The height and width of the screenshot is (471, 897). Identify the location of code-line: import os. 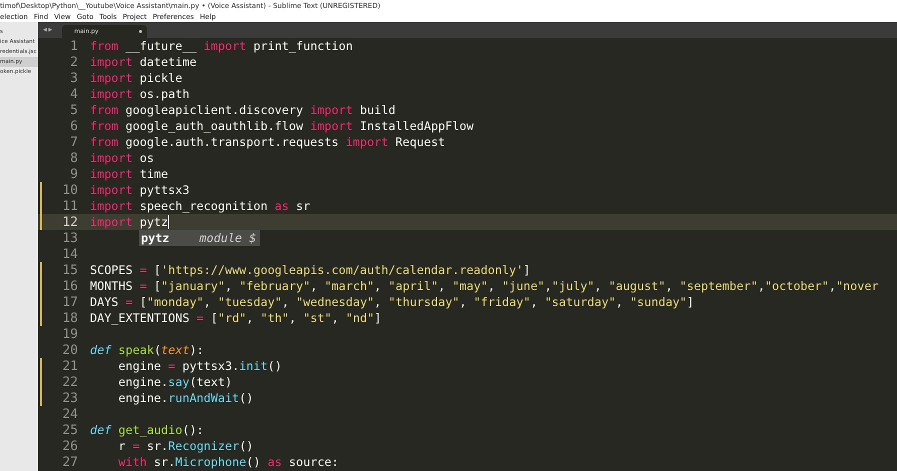
(122, 158).